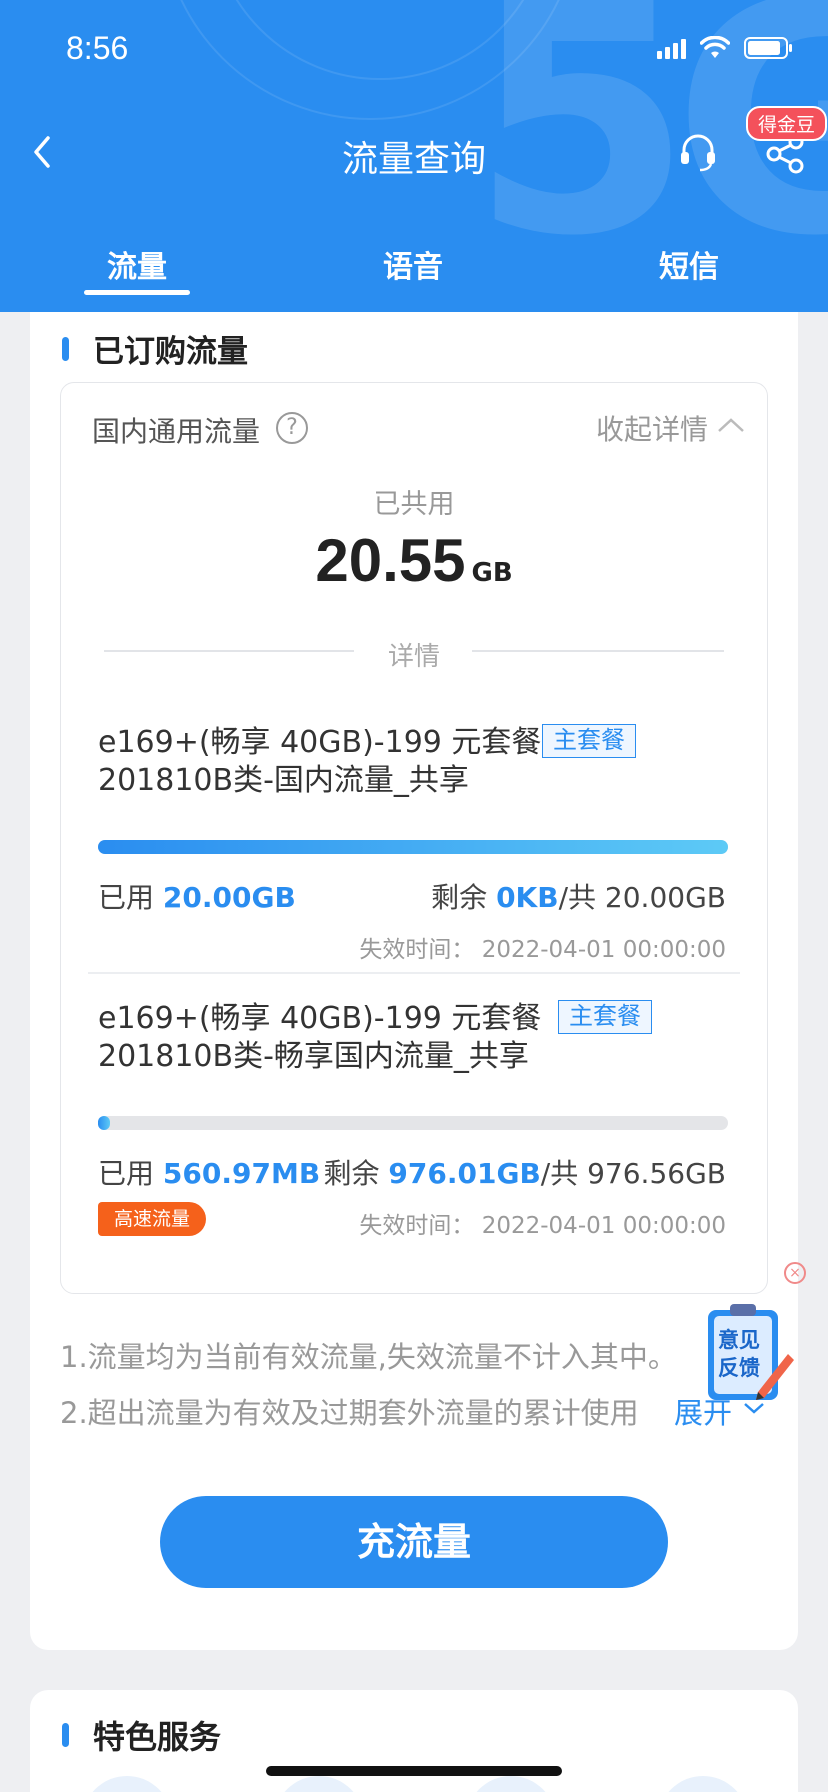  Describe the element at coordinates (229, 897) in the screenshot. I see `used-value: 20.00GB` at that location.